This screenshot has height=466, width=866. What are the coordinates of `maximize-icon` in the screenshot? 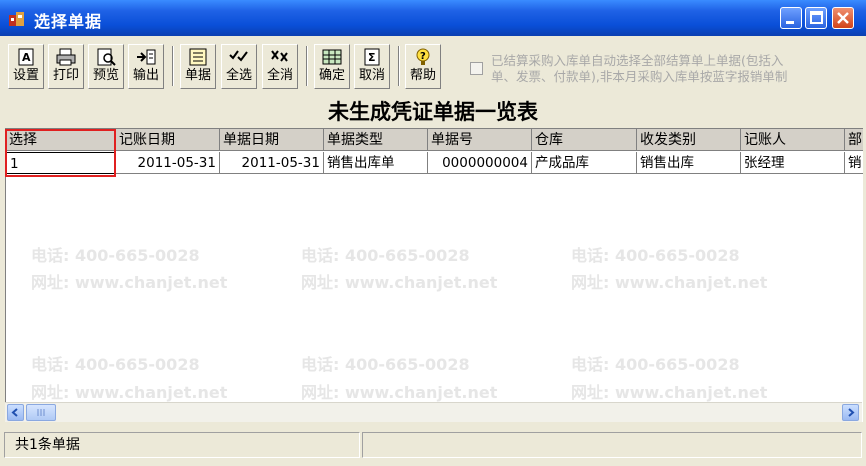 It's located at (816, 17).